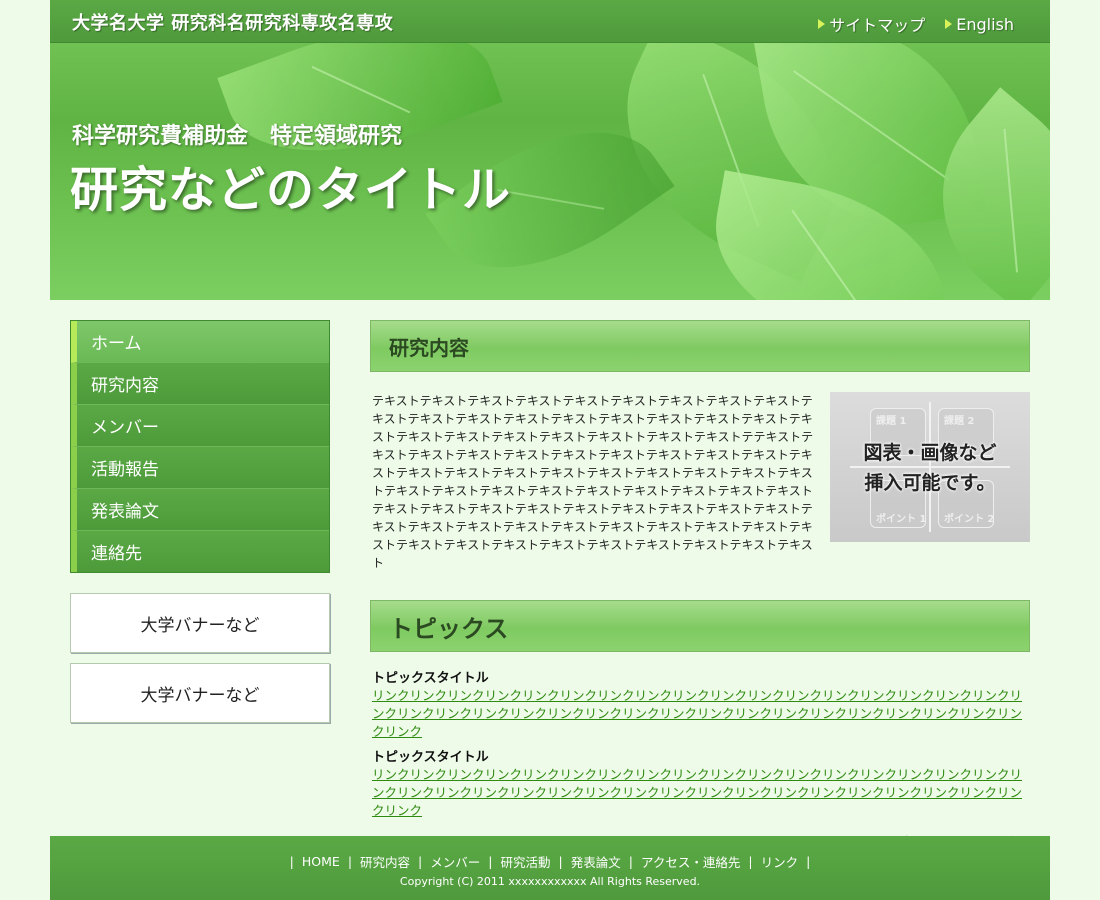  What do you see at coordinates (232, 22) in the screenshot?
I see `site-name: 大学名大学 研究科名研究科専攻名専攻` at bounding box center [232, 22].